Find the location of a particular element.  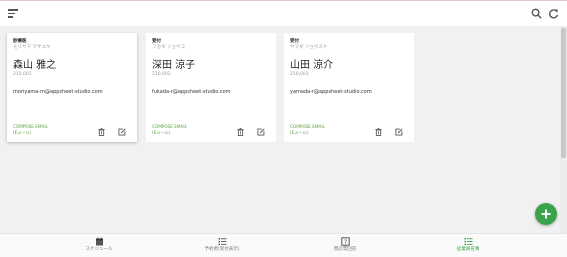

employee-name-kana: モリヤマ マサユキ is located at coordinates (32, 47).